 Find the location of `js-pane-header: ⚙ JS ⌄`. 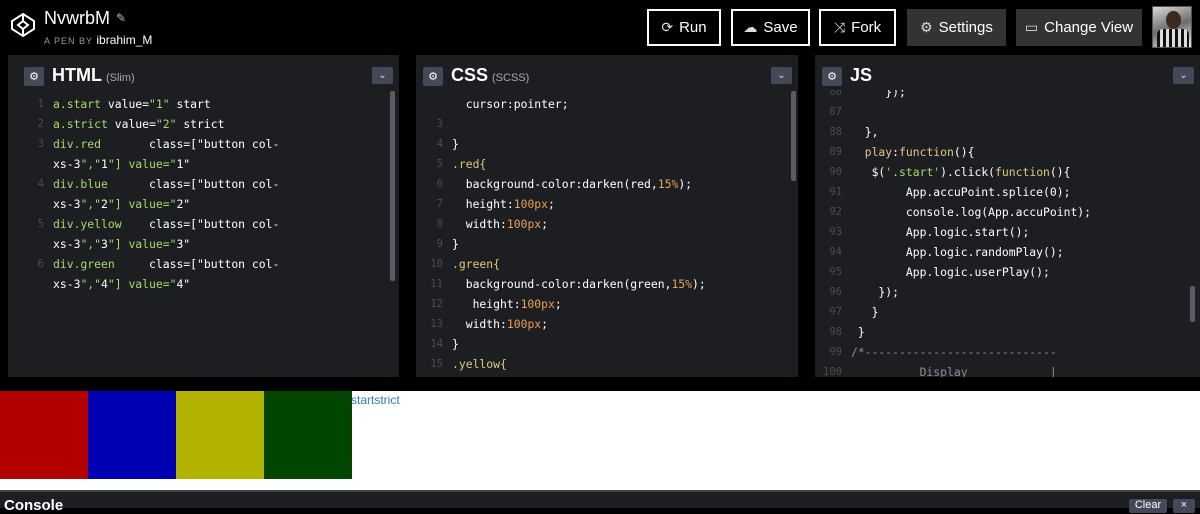

js-pane-header: ⚙ JS ⌄ is located at coordinates (1008, 76).